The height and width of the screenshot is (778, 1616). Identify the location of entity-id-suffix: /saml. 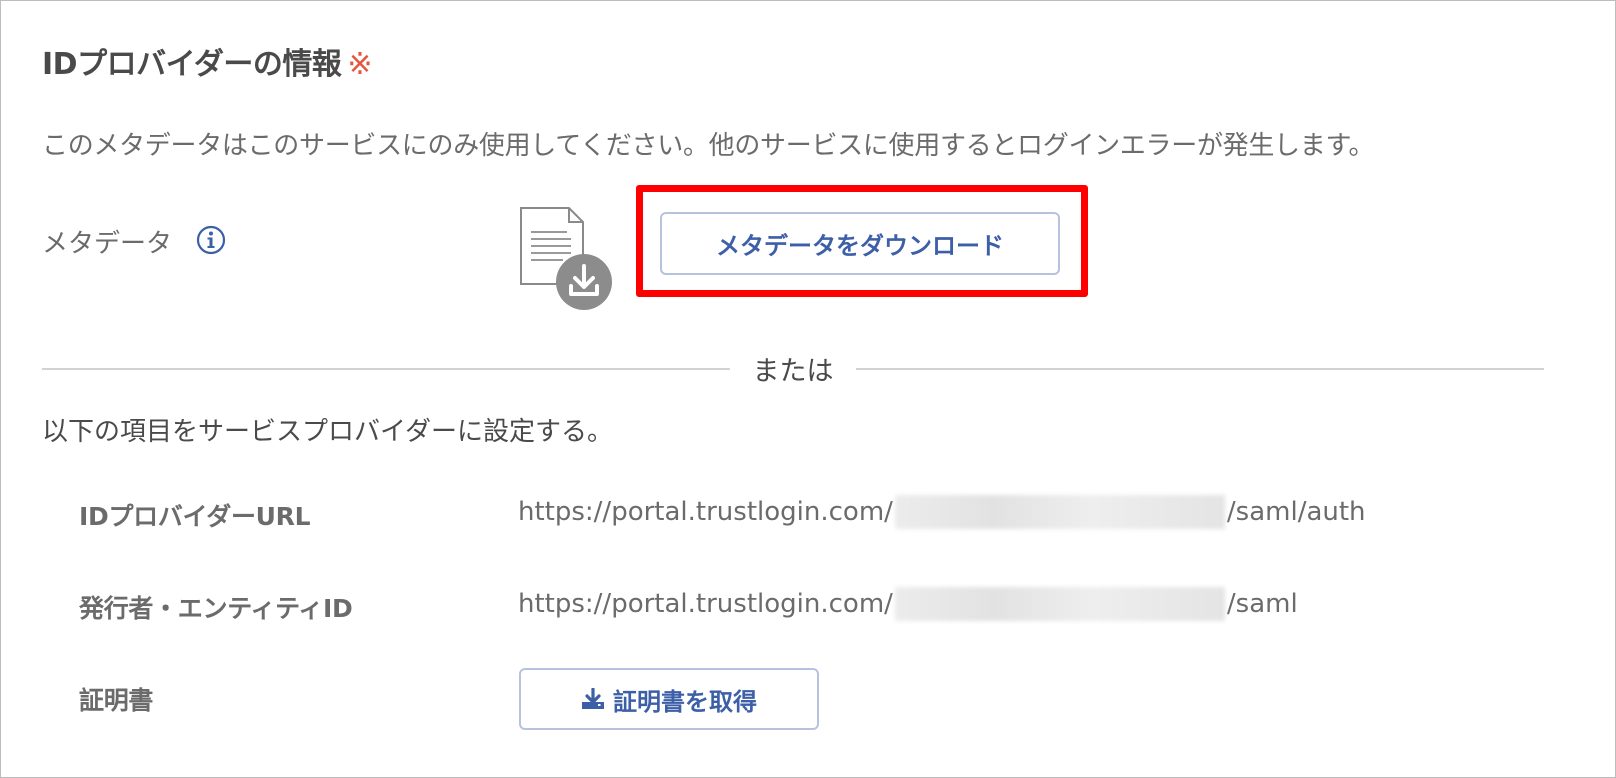
(1262, 604).